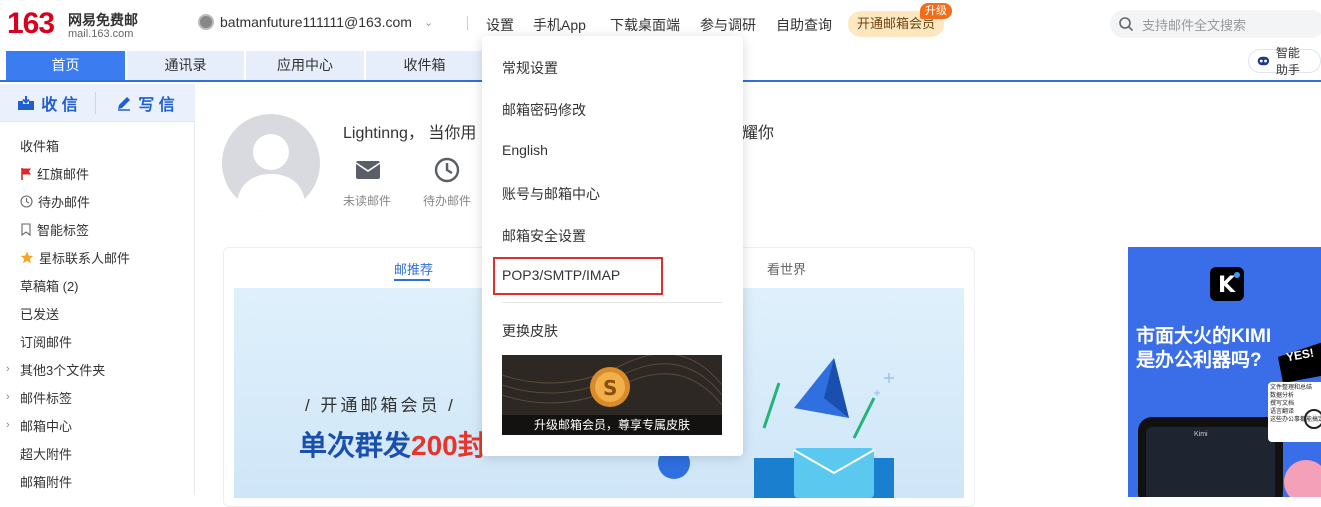  Describe the element at coordinates (525, 150) in the screenshot. I see `menu-english: English` at that location.